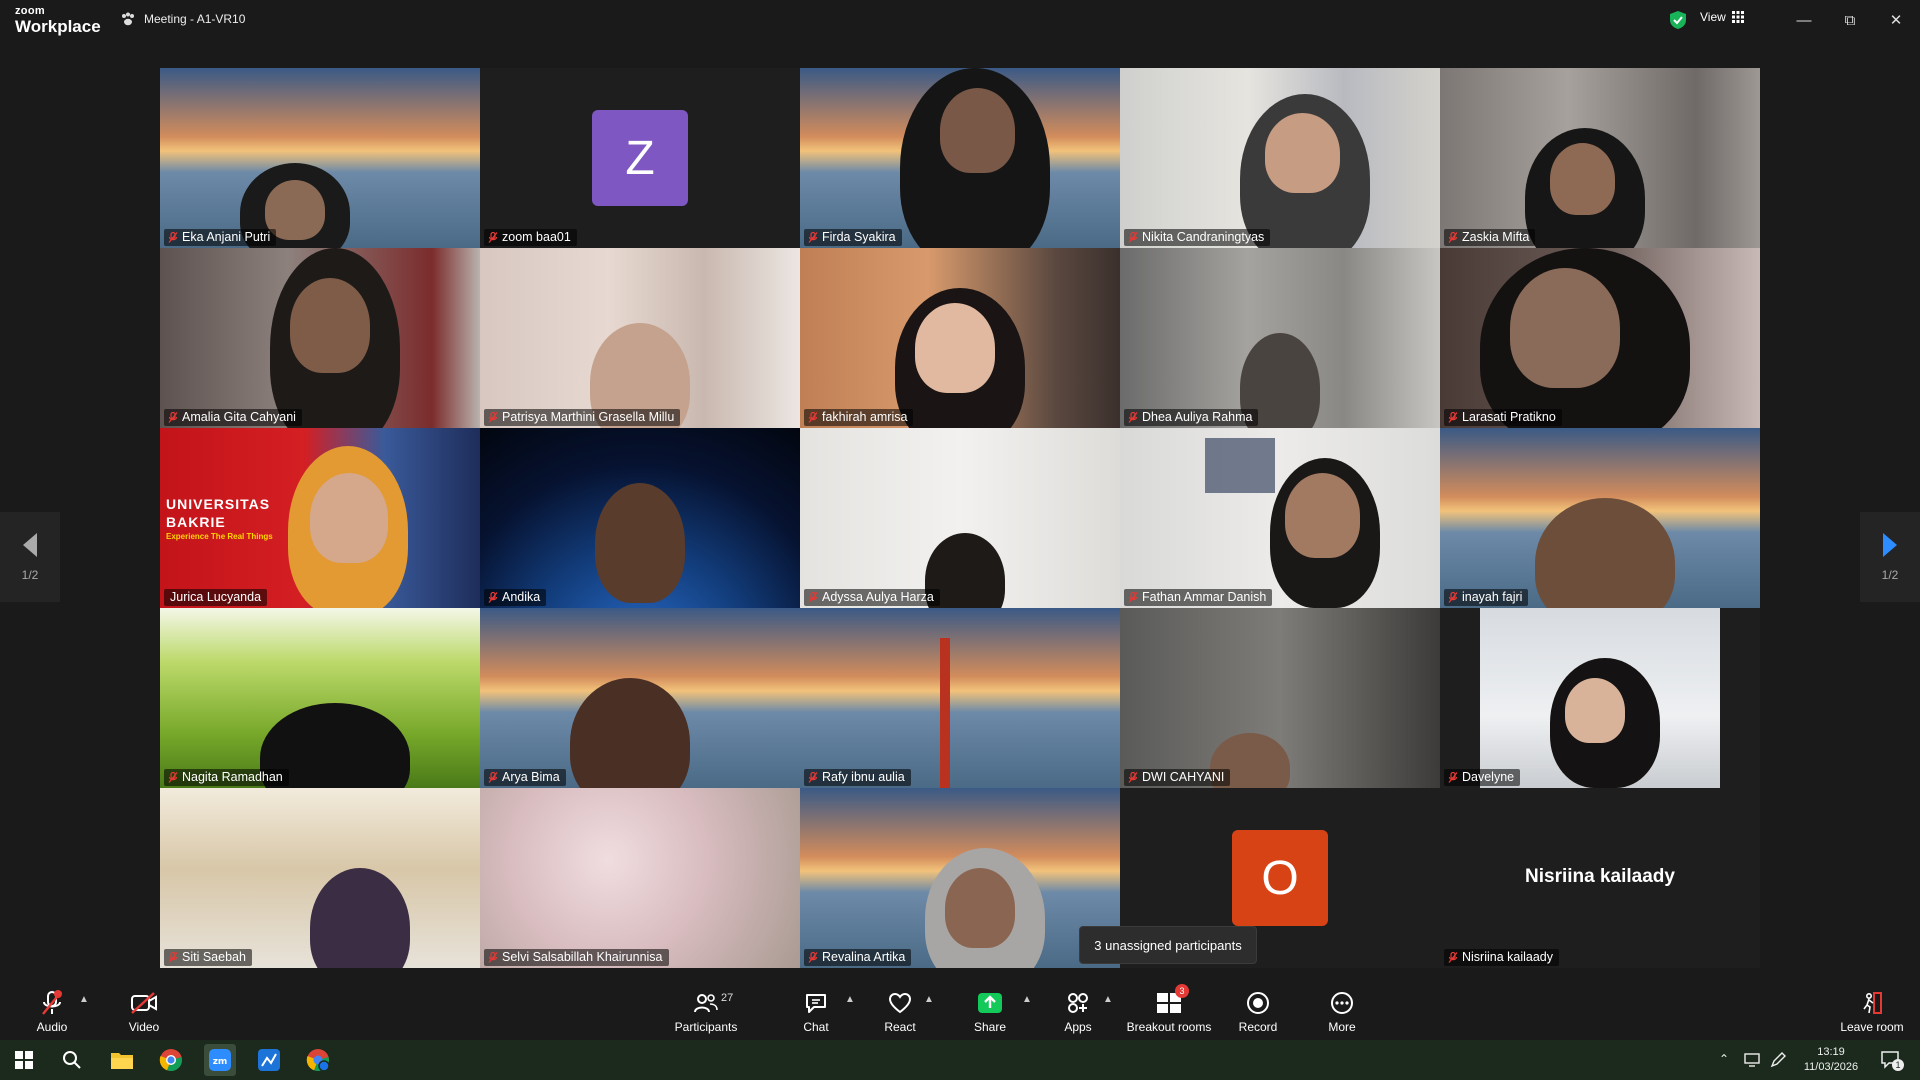 Image resolution: width=1920 pixels, height=1080 pixels. What do you see at coordinates (52, 1010) in the screenshot?
I see `audio-button: Audio` at bounding box center [52, 1010].